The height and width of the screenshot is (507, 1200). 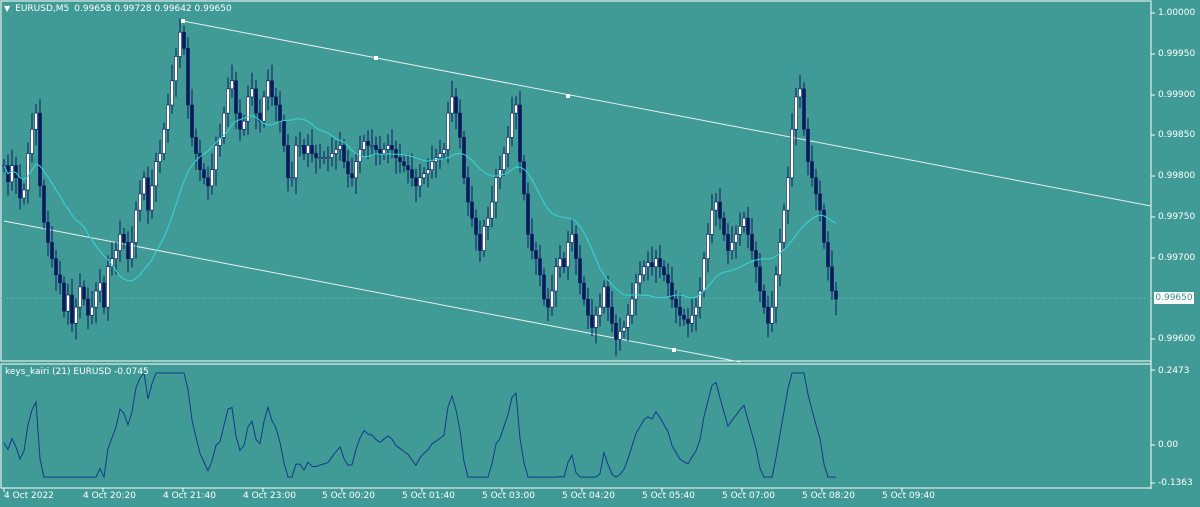 What do you see at coordinates (1168, 445) in the screenshot?
I see `indicator-axis-label: 0.00` at bounding box center [1168, 445].